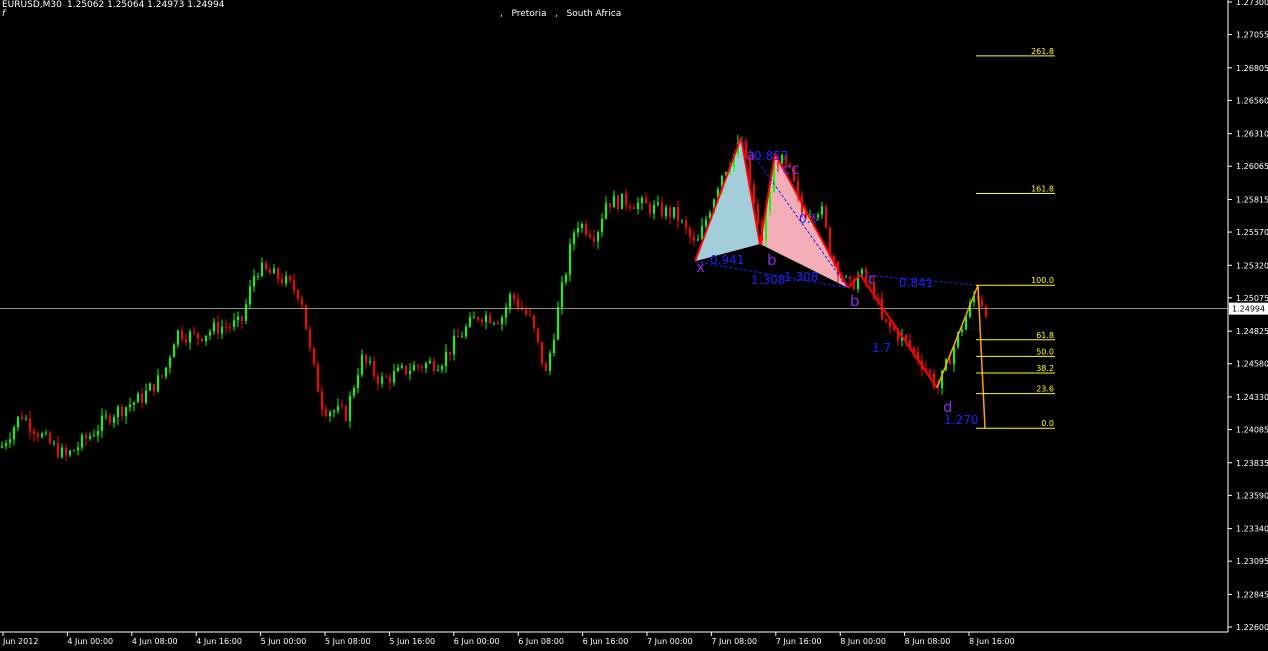  Describe the element at coordinates (799, 641) in the screenshot. I see `x-tick-label: 7 Jun 16:00` at that location.